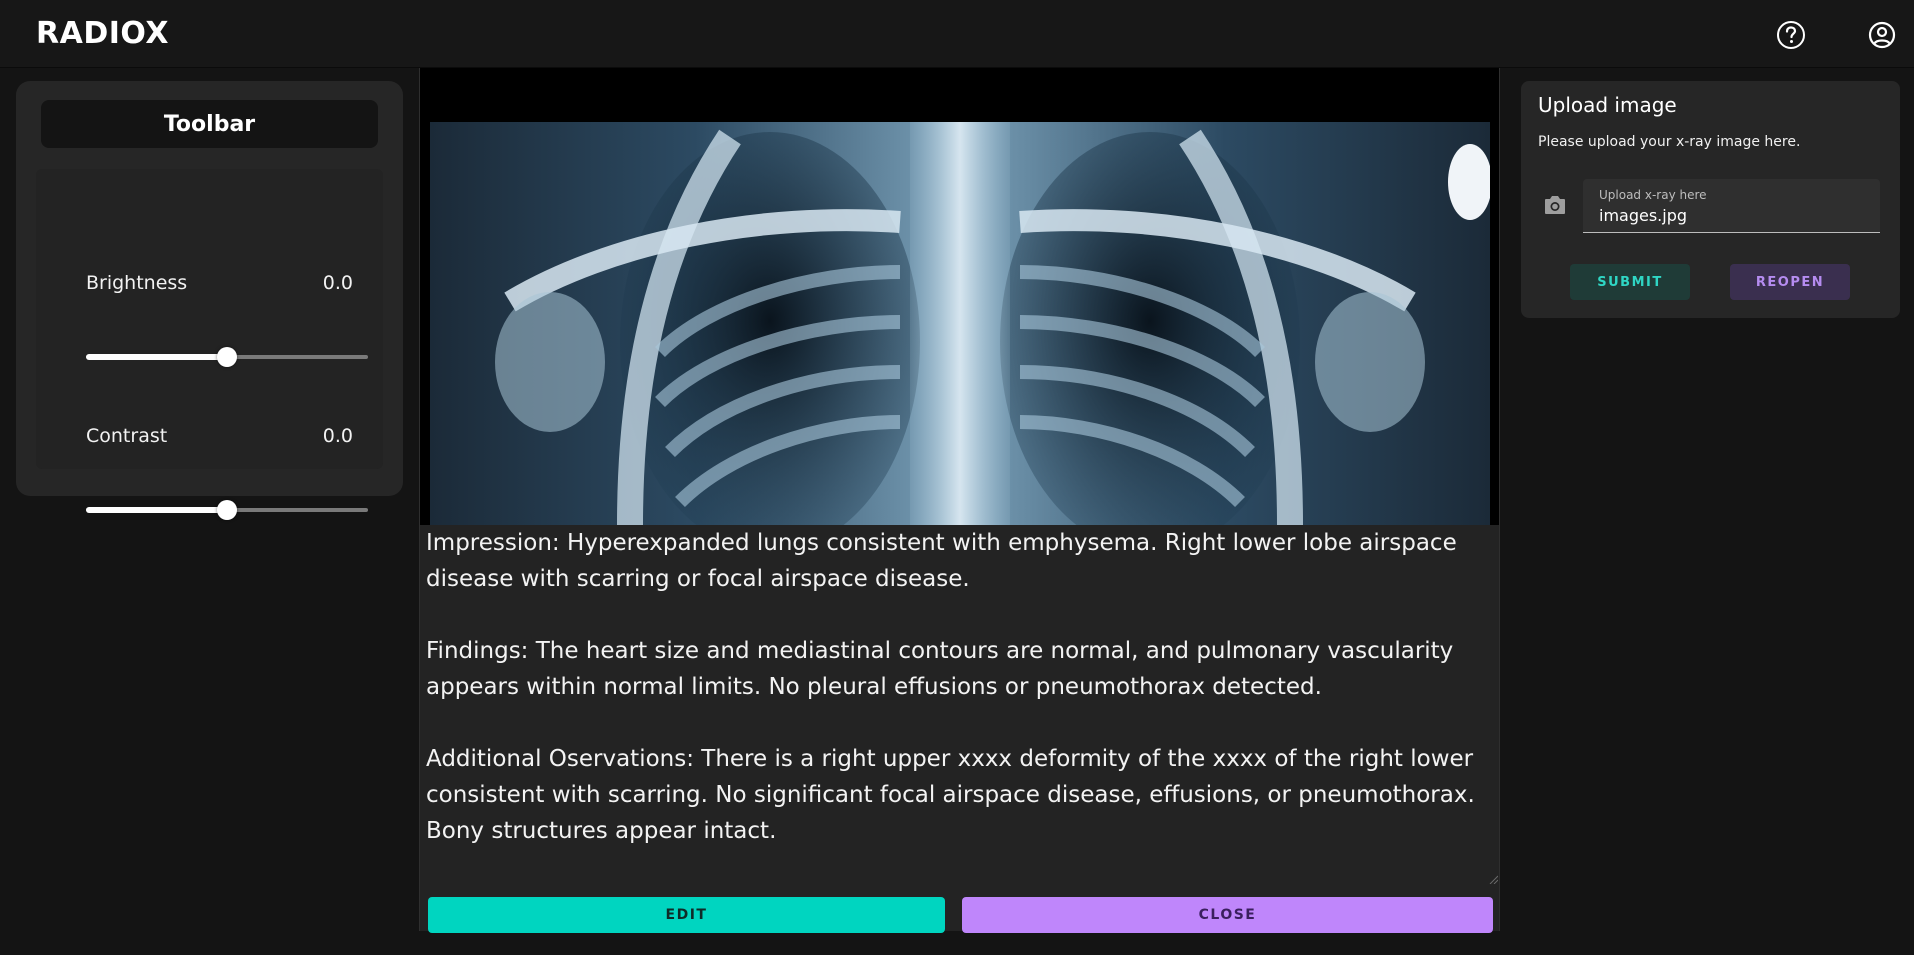 The image size is (1914, 955). I want to click on xray-file-field-value: images.jpg, so click(1643, 215).